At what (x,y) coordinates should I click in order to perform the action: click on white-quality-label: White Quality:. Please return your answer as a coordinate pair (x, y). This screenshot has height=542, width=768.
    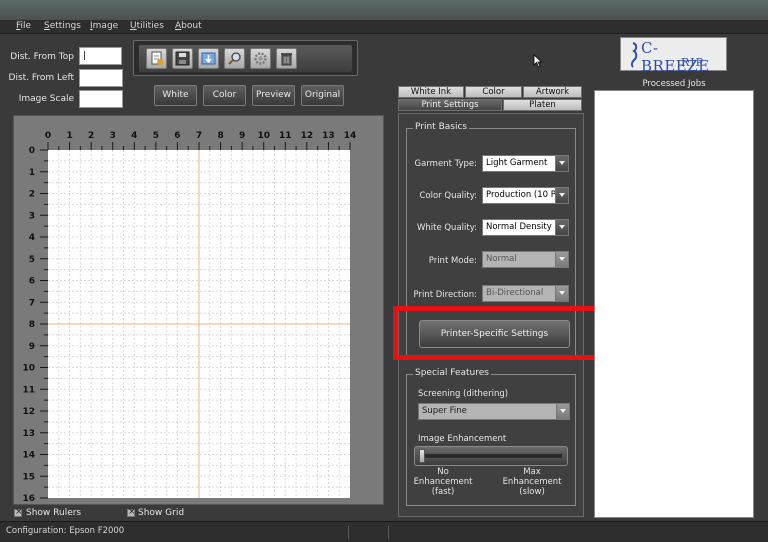
    Looking at the image, I should click on (446, 228).